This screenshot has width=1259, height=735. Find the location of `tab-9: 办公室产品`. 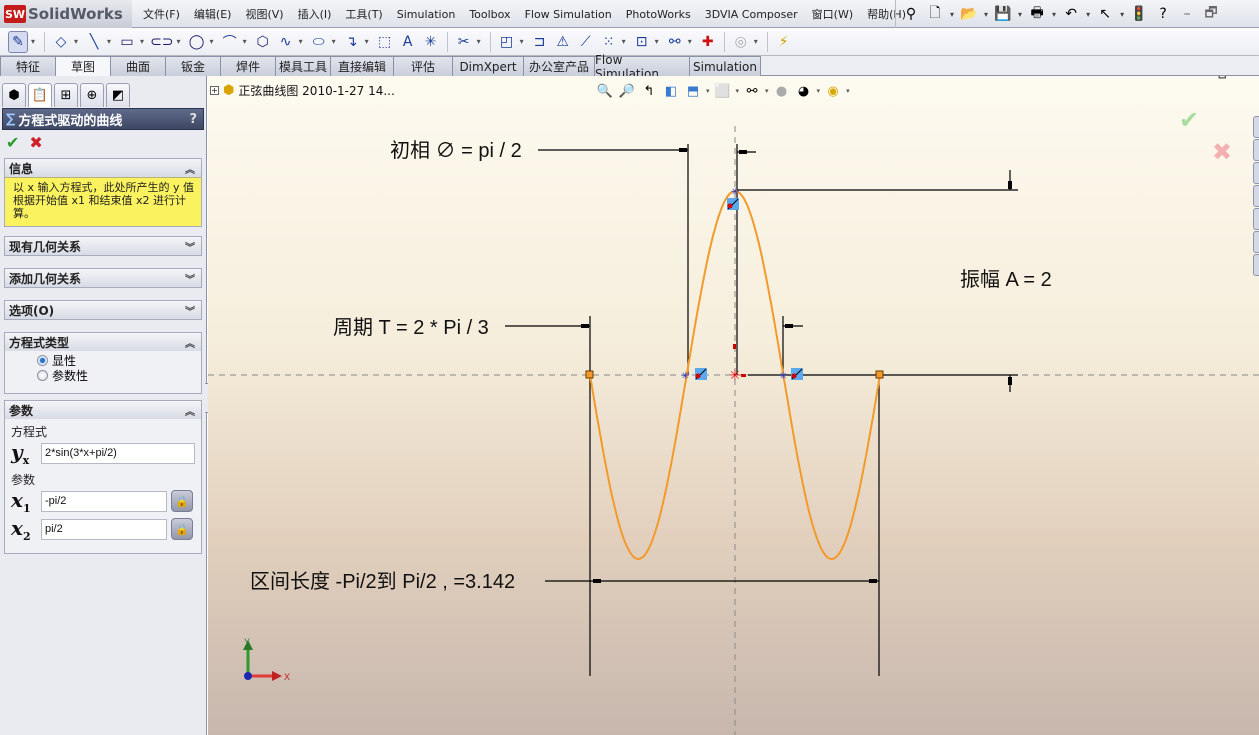

tab-9: 办公室产品 is located at coordinates (559, 66).